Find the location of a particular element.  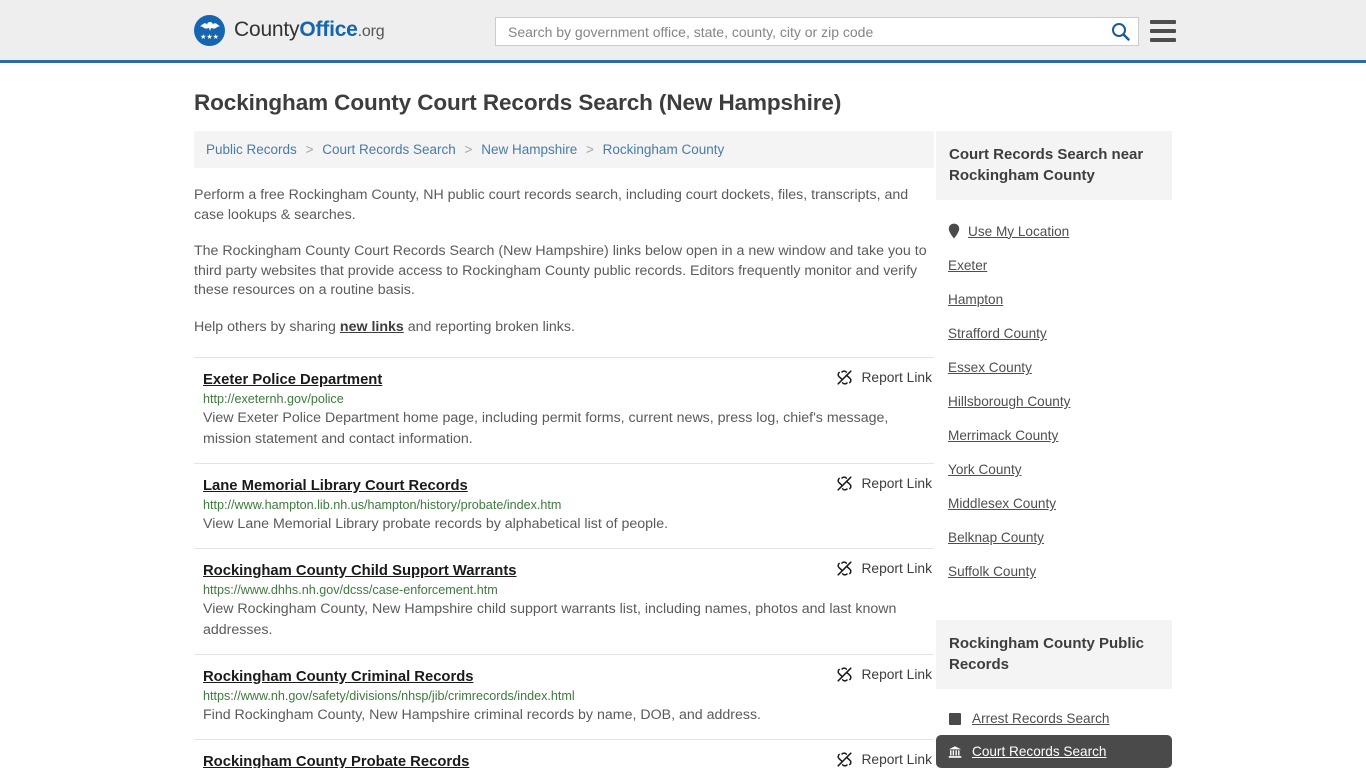

use-my-location-link: Use My Location is located at coordinates (1018, 231).